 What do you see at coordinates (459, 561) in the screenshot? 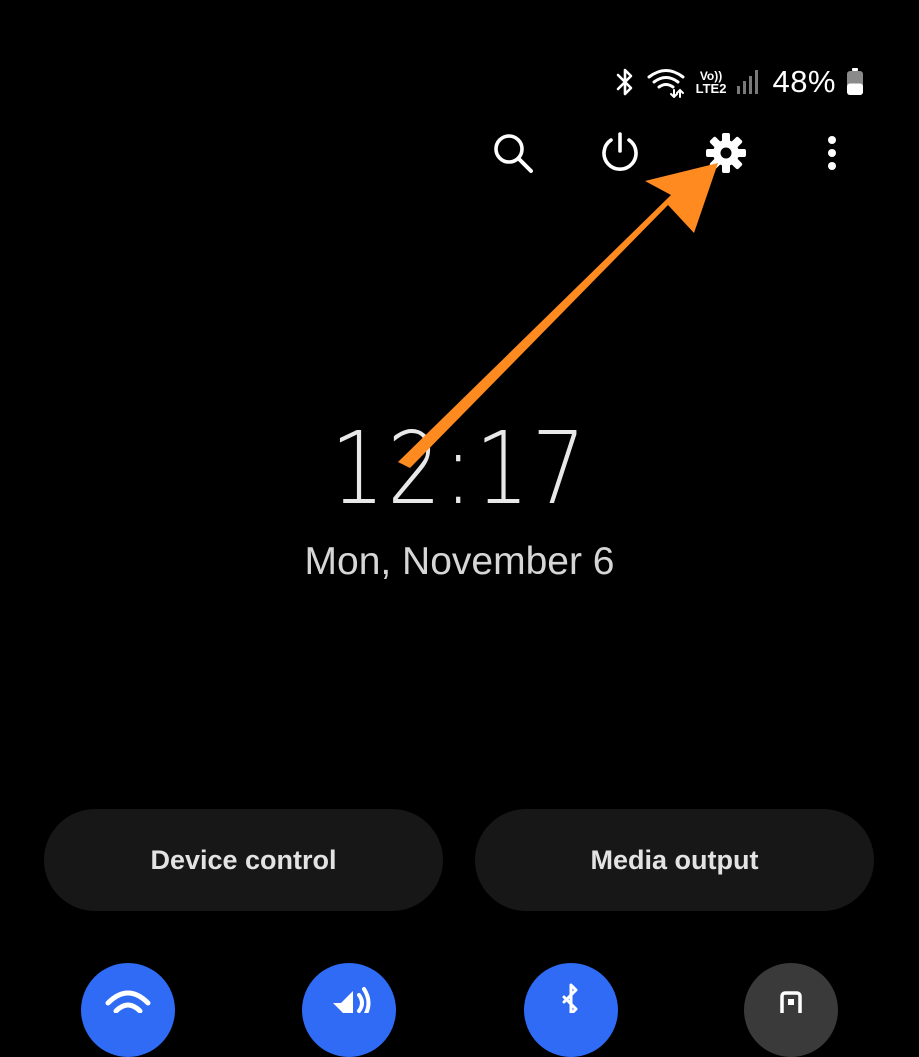
I see `clock-date: Mon, November 6` at bounding box center [459, 561].